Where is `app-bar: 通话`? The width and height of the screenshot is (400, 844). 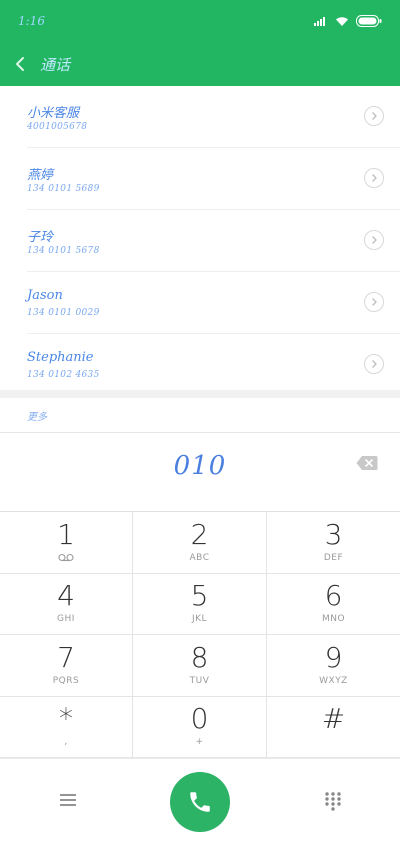
app-bar: 通话 is located at coordinates (200, 64).